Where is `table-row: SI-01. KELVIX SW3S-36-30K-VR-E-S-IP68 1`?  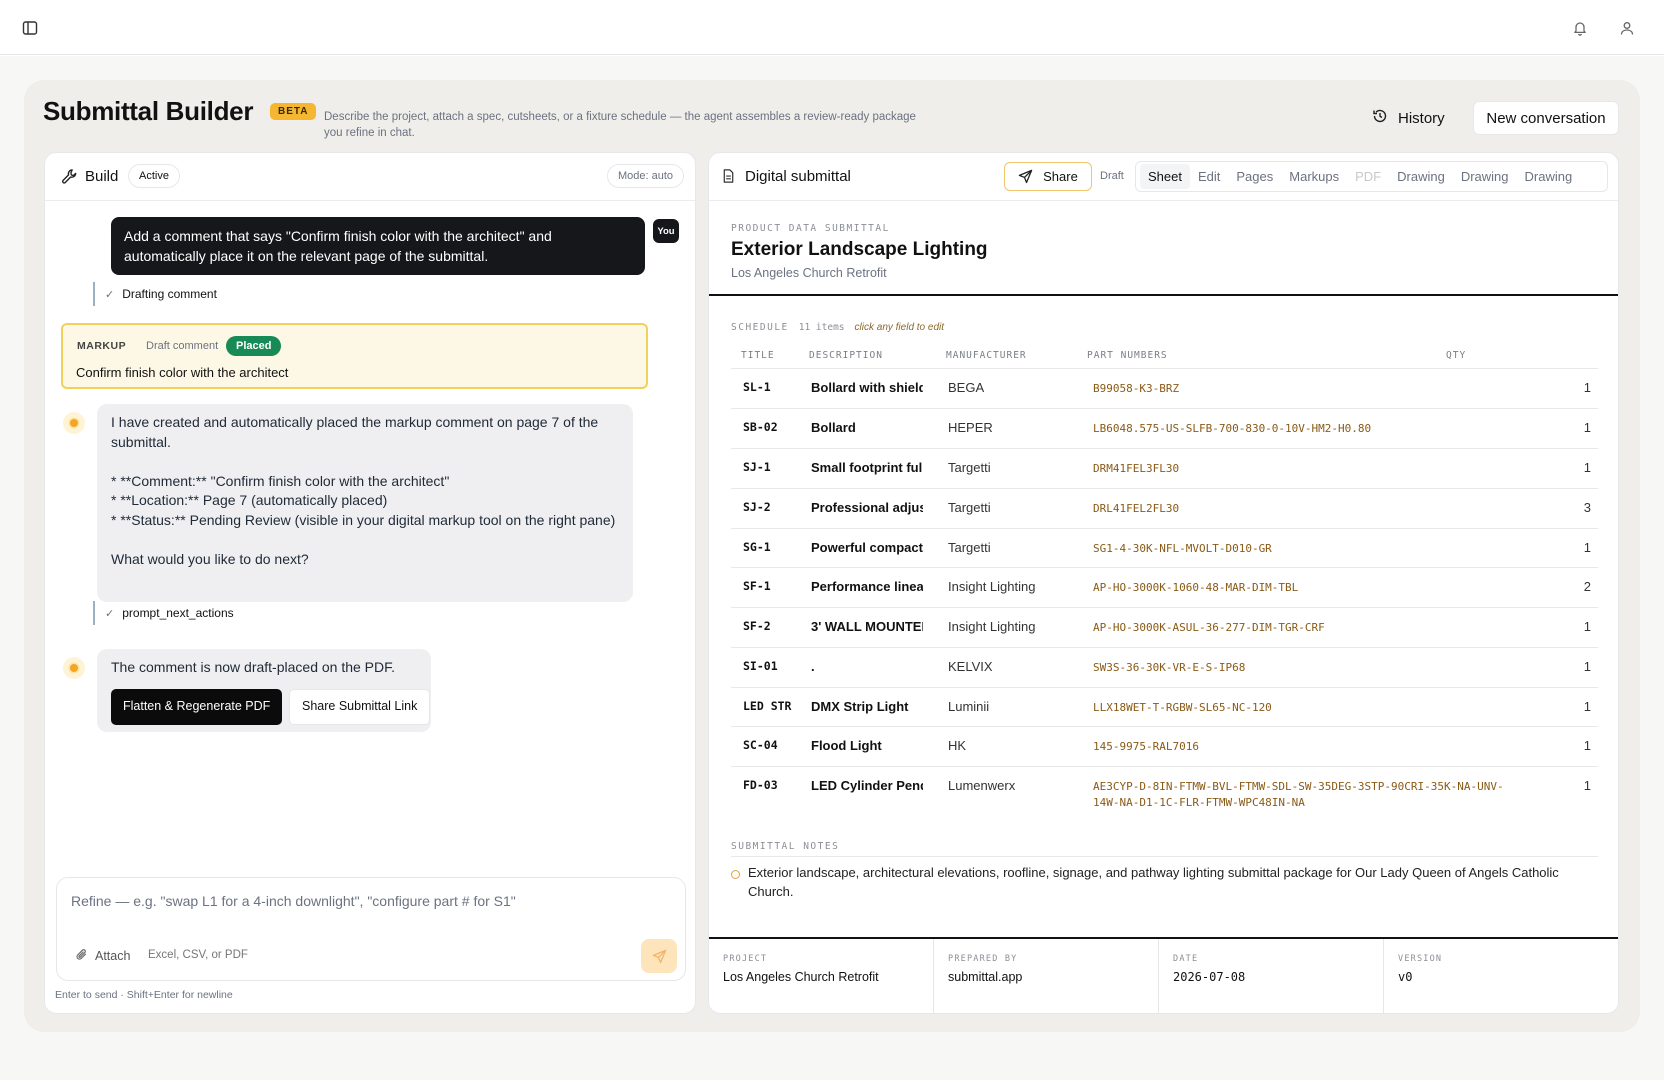
table-row: SI-01. KELVIX SW3S-36-30K-VR-E-S-IP68 1 is located at coordinates (1164, 667).